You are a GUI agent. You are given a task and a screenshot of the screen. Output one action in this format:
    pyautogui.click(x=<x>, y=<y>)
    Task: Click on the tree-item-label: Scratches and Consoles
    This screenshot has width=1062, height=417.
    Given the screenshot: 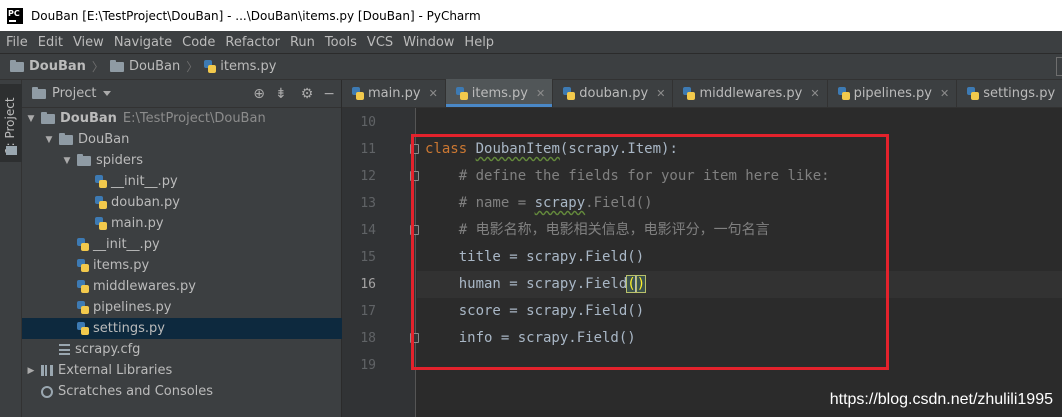 What is the action you would take?
    pyautogui.click(x=136, y=391)
    